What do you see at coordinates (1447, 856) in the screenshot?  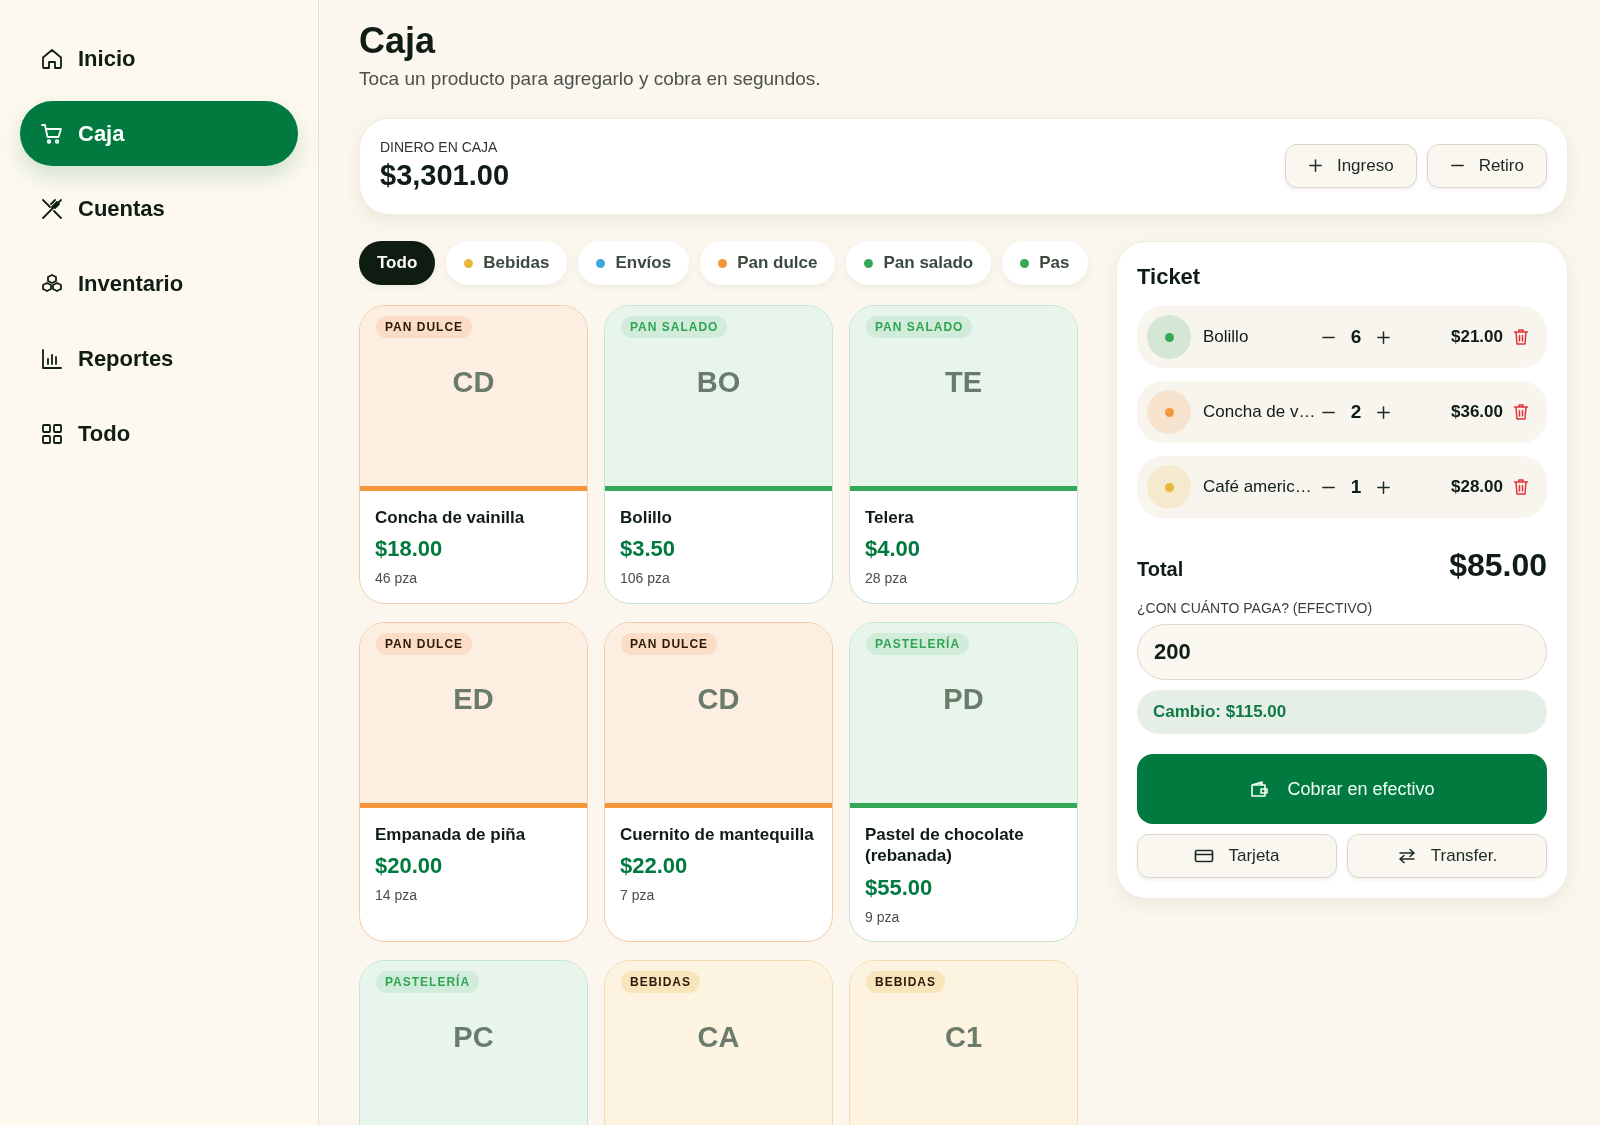 I see `transfer-button: Transfer.` at bounding box center [1447, 856].